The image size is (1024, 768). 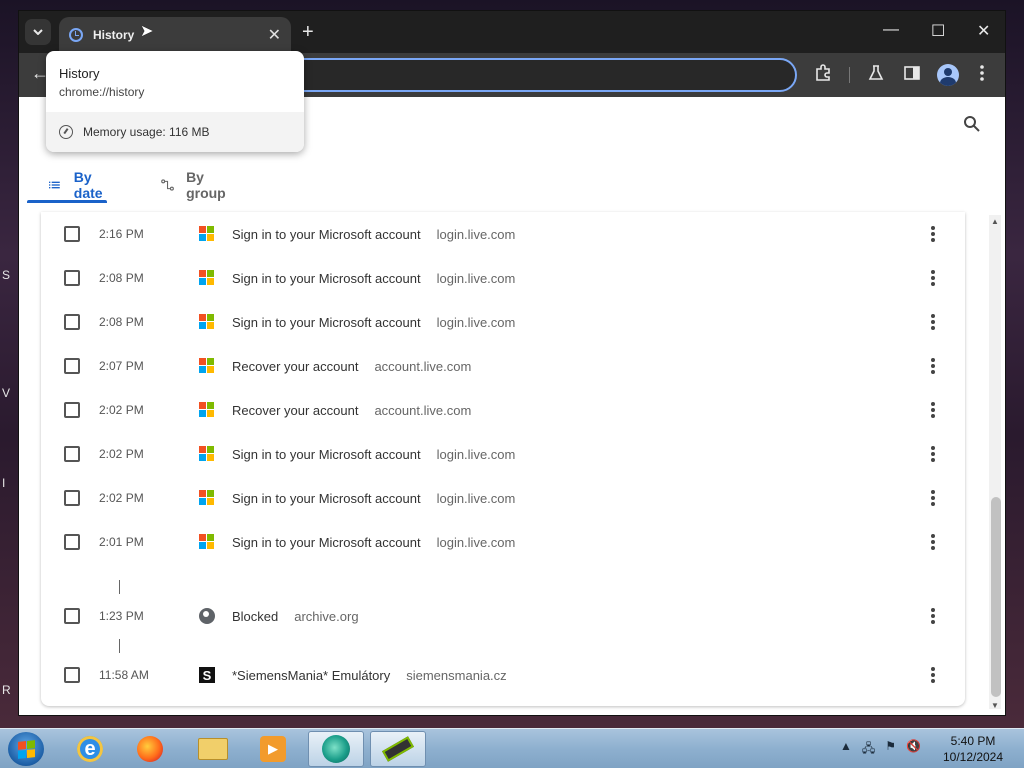 I want to click on taskbar-clock: 5:40 PM 10/12/2024, so click(x=973, y=749).